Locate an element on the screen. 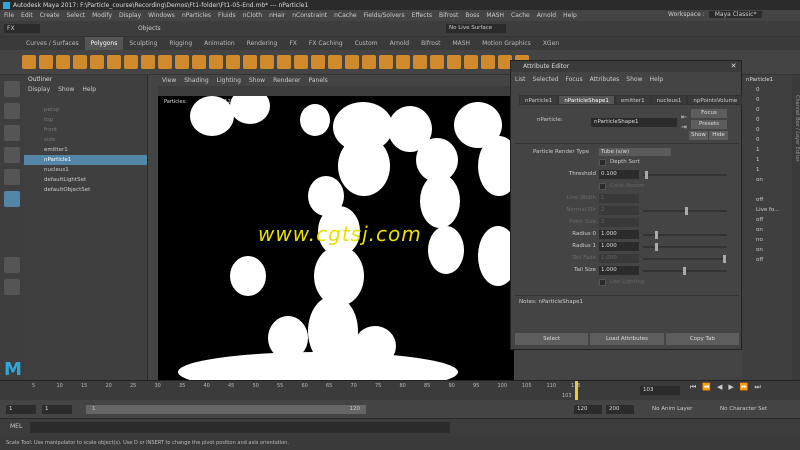  end-time-field: 200 is located at coordinates (620, 409).